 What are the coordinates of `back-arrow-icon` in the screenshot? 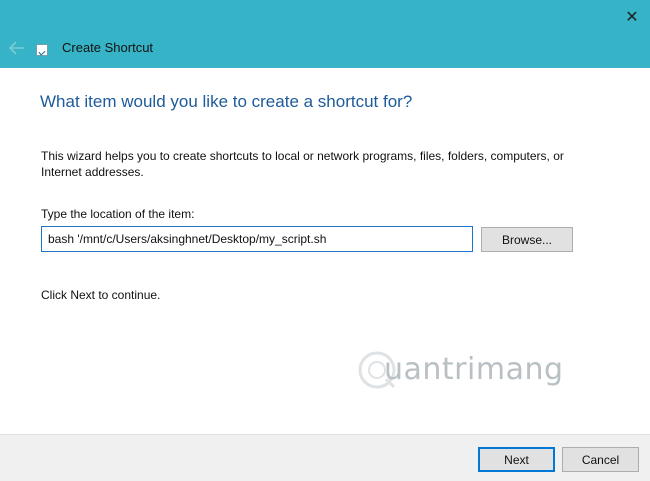 It's located at (17, 48).